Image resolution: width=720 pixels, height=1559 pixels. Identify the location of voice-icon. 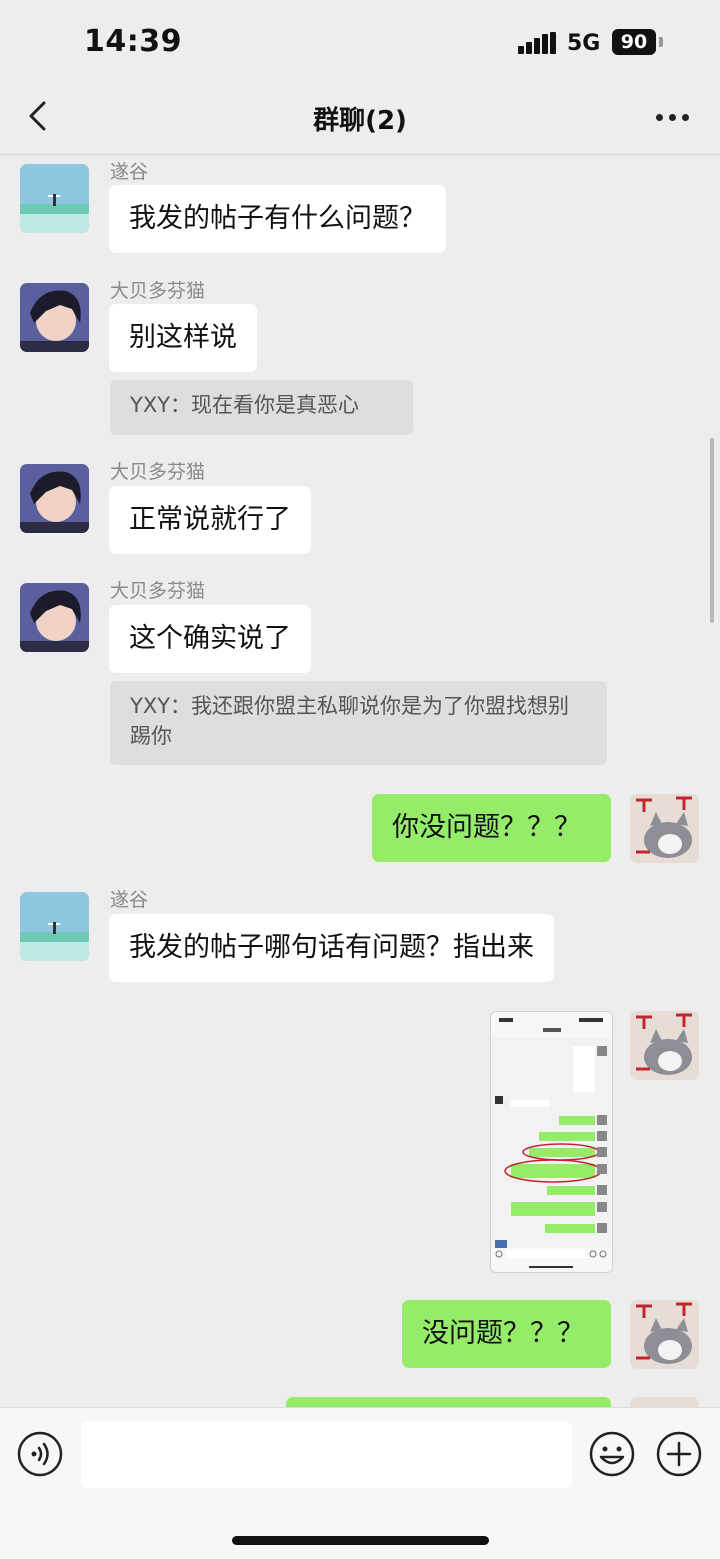
(40, 1454).